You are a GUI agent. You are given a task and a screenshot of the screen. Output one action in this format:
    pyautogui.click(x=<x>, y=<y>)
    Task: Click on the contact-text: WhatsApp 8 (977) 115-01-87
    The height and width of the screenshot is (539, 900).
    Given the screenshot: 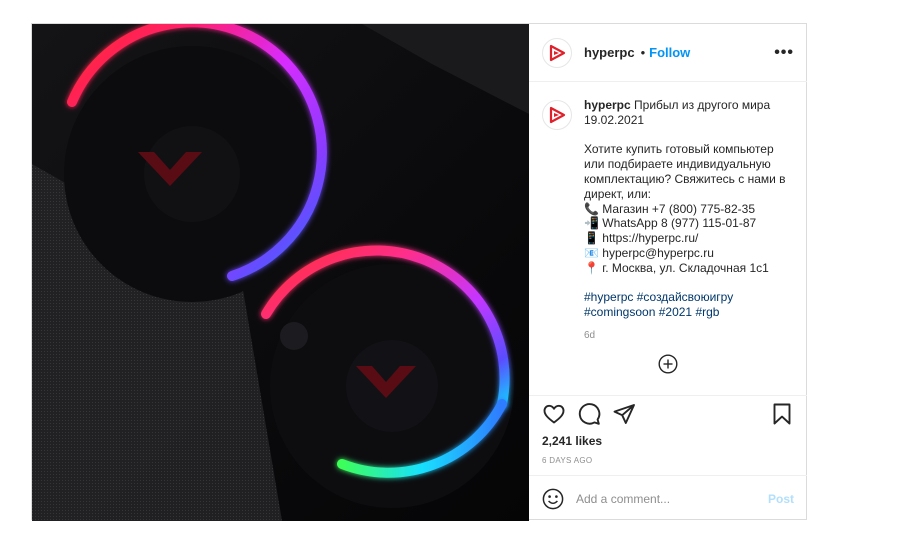 What is the action you would take?
    pyautogui.click(x=679, y=223)
    